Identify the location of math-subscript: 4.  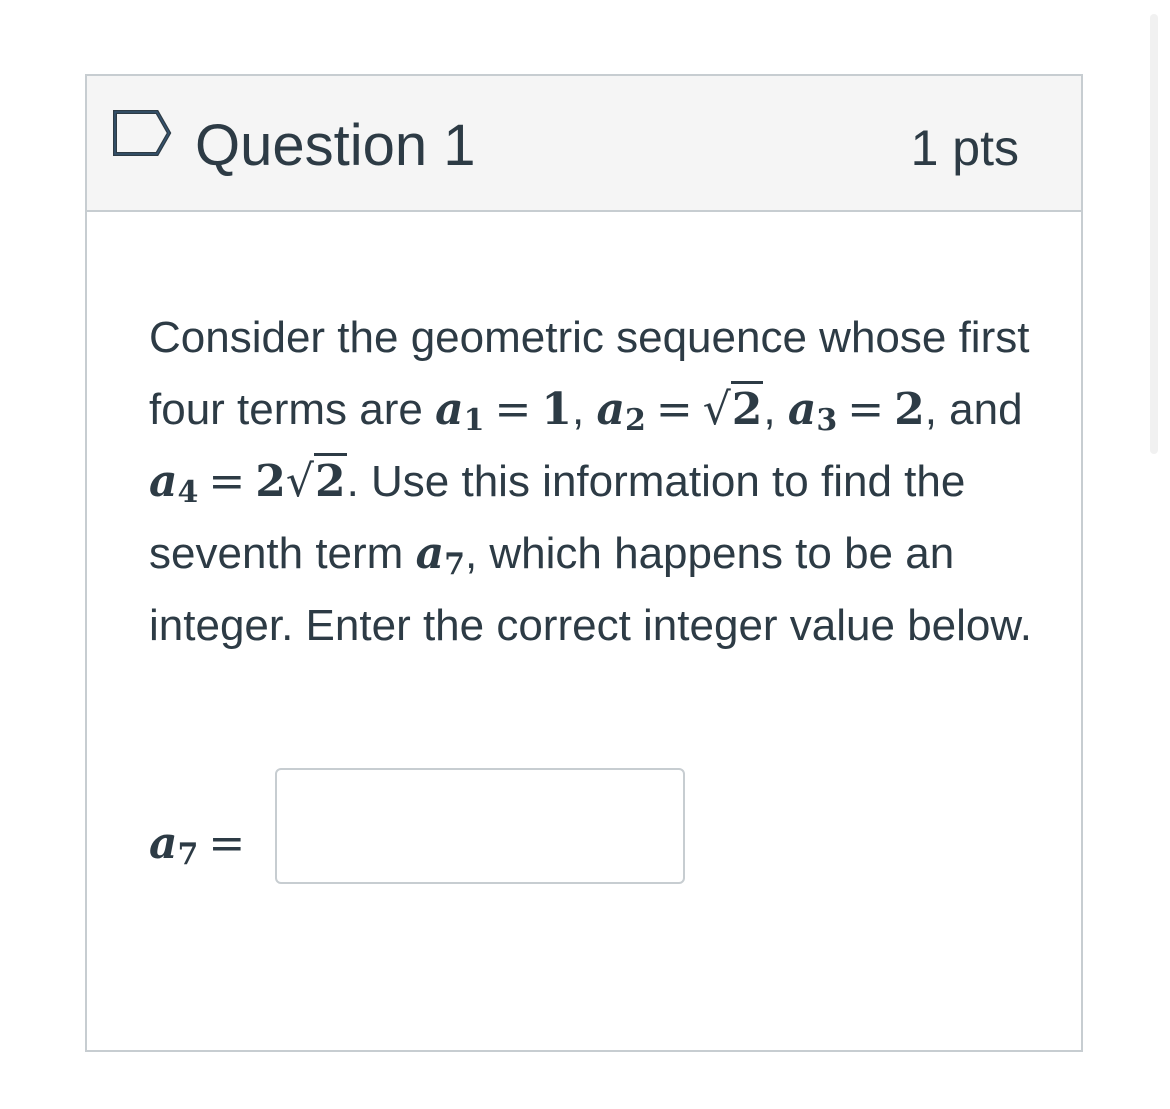
(188, 492).